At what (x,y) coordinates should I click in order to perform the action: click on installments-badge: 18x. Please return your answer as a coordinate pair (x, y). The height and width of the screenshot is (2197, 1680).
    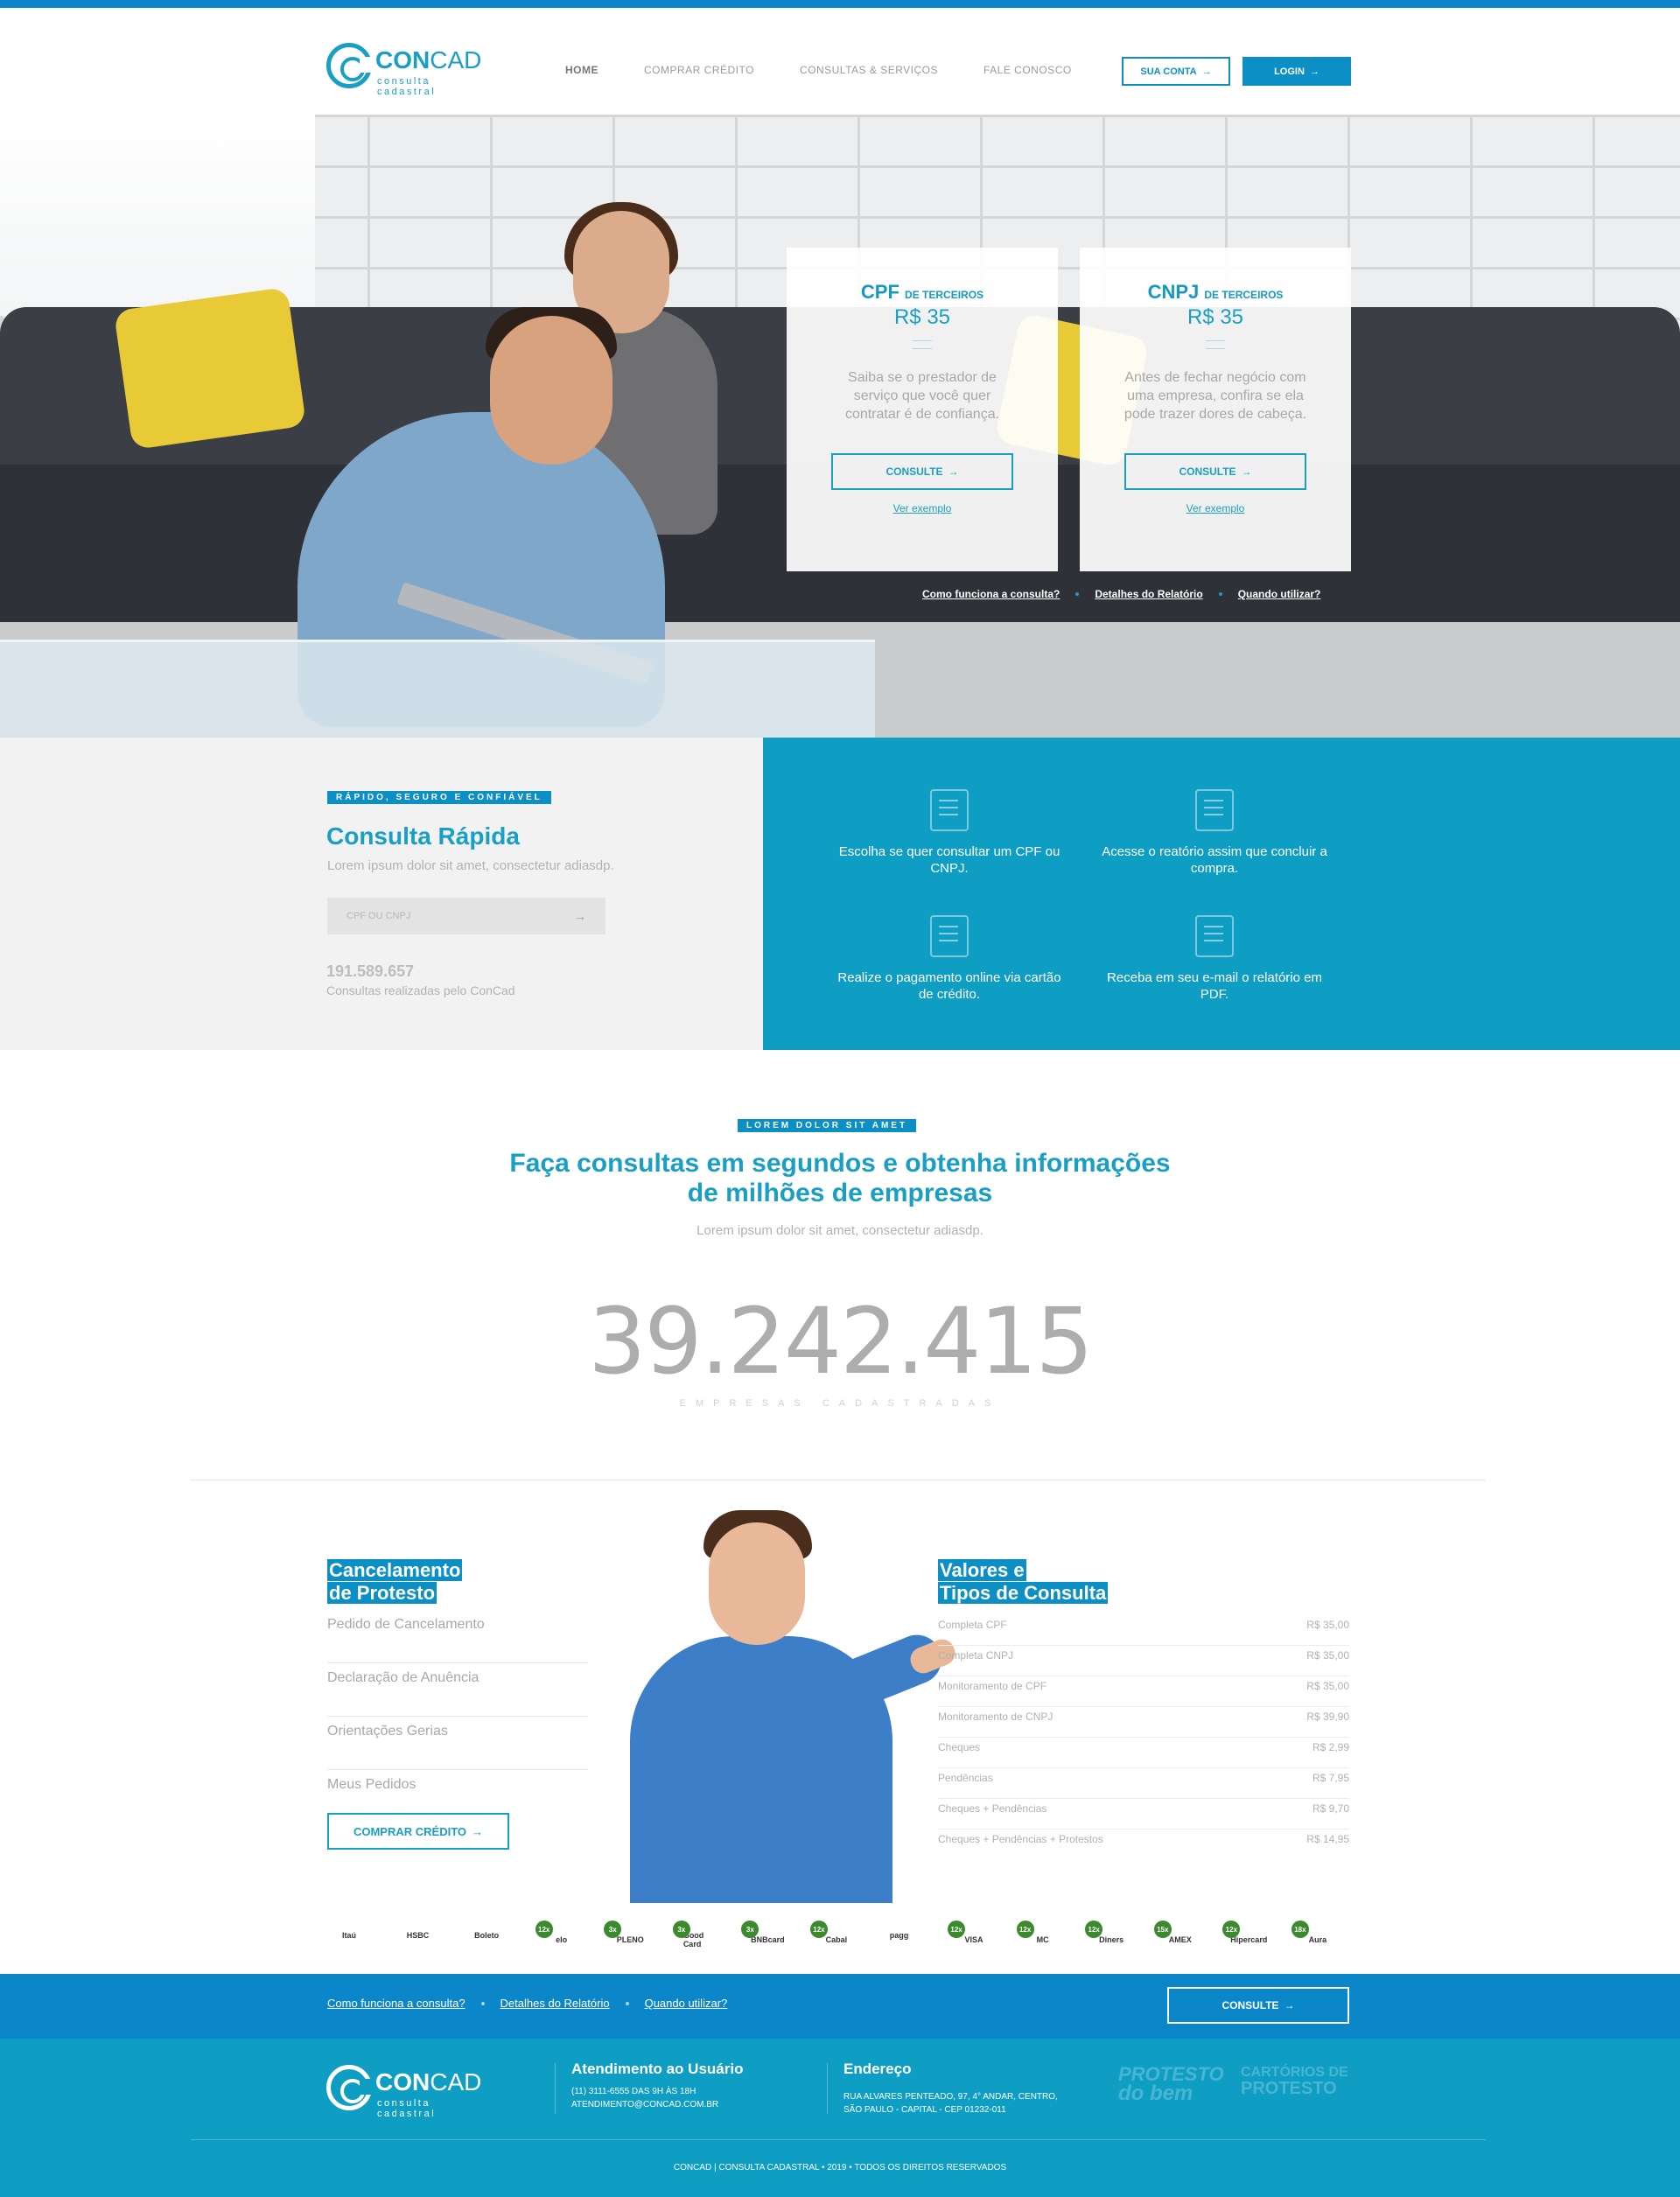
    Looking at the image, I should click on (1300, 1930).